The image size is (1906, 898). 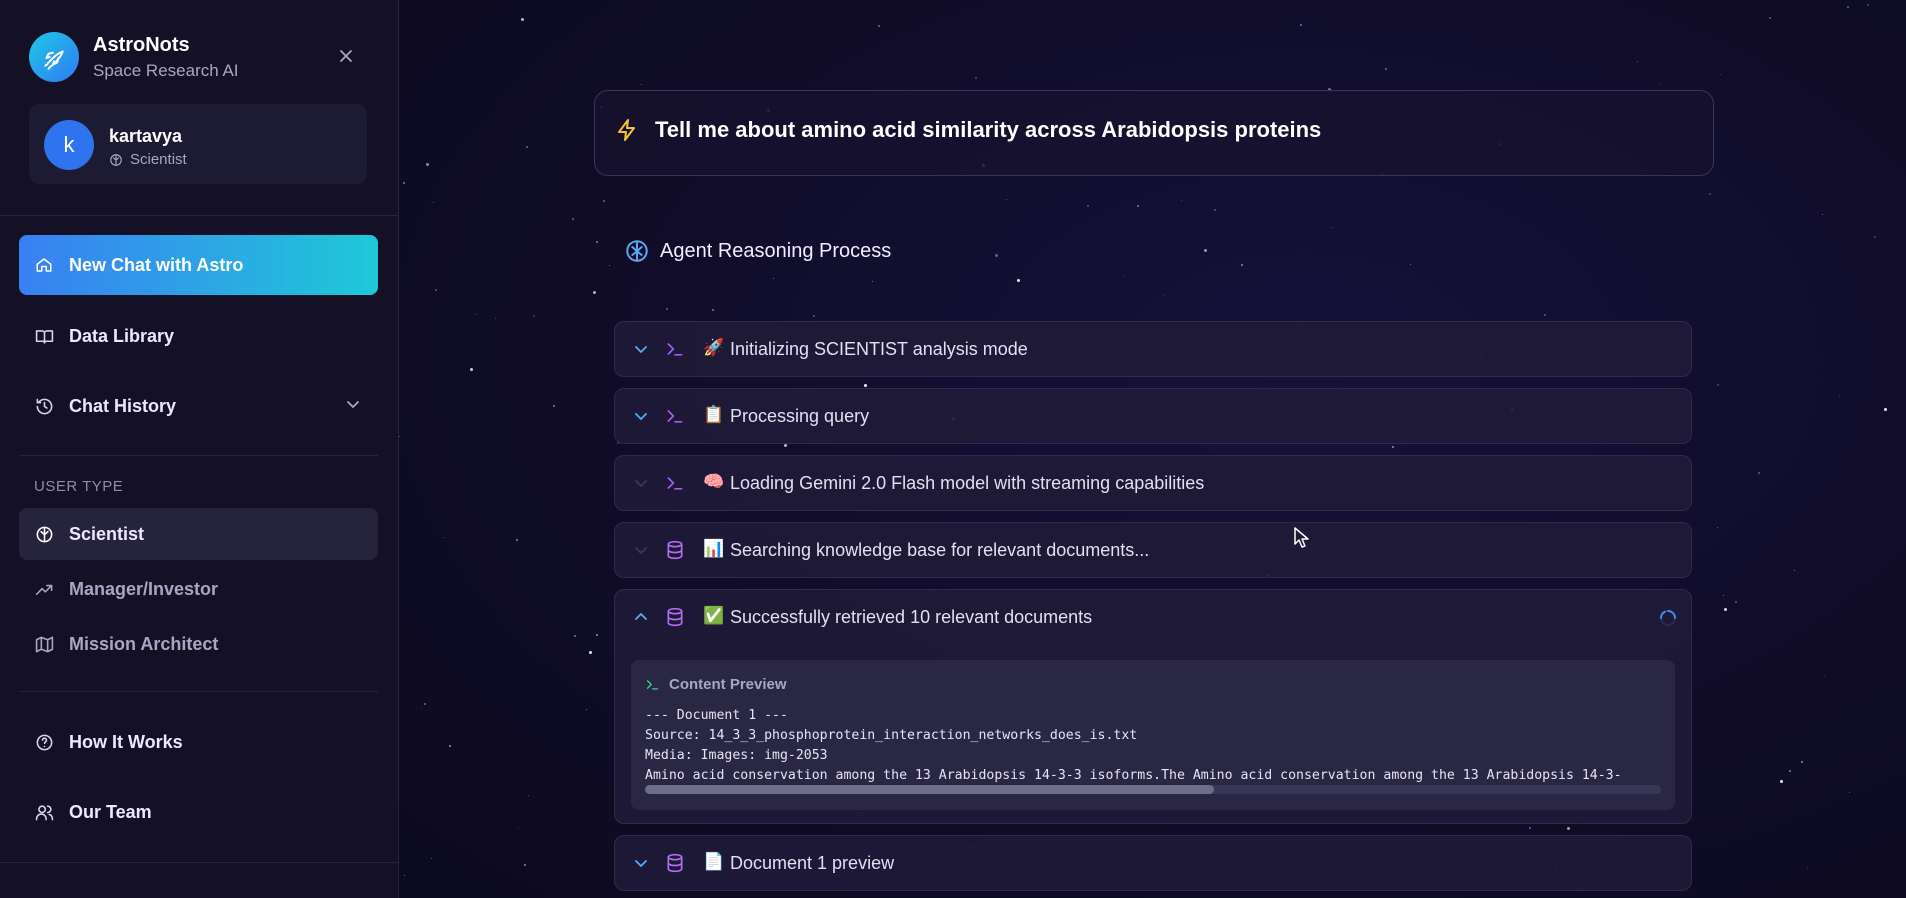 What do you see at coordinates (675, 863) in the screenshot?
I see `database-icon` at bounding box center [675, 863].